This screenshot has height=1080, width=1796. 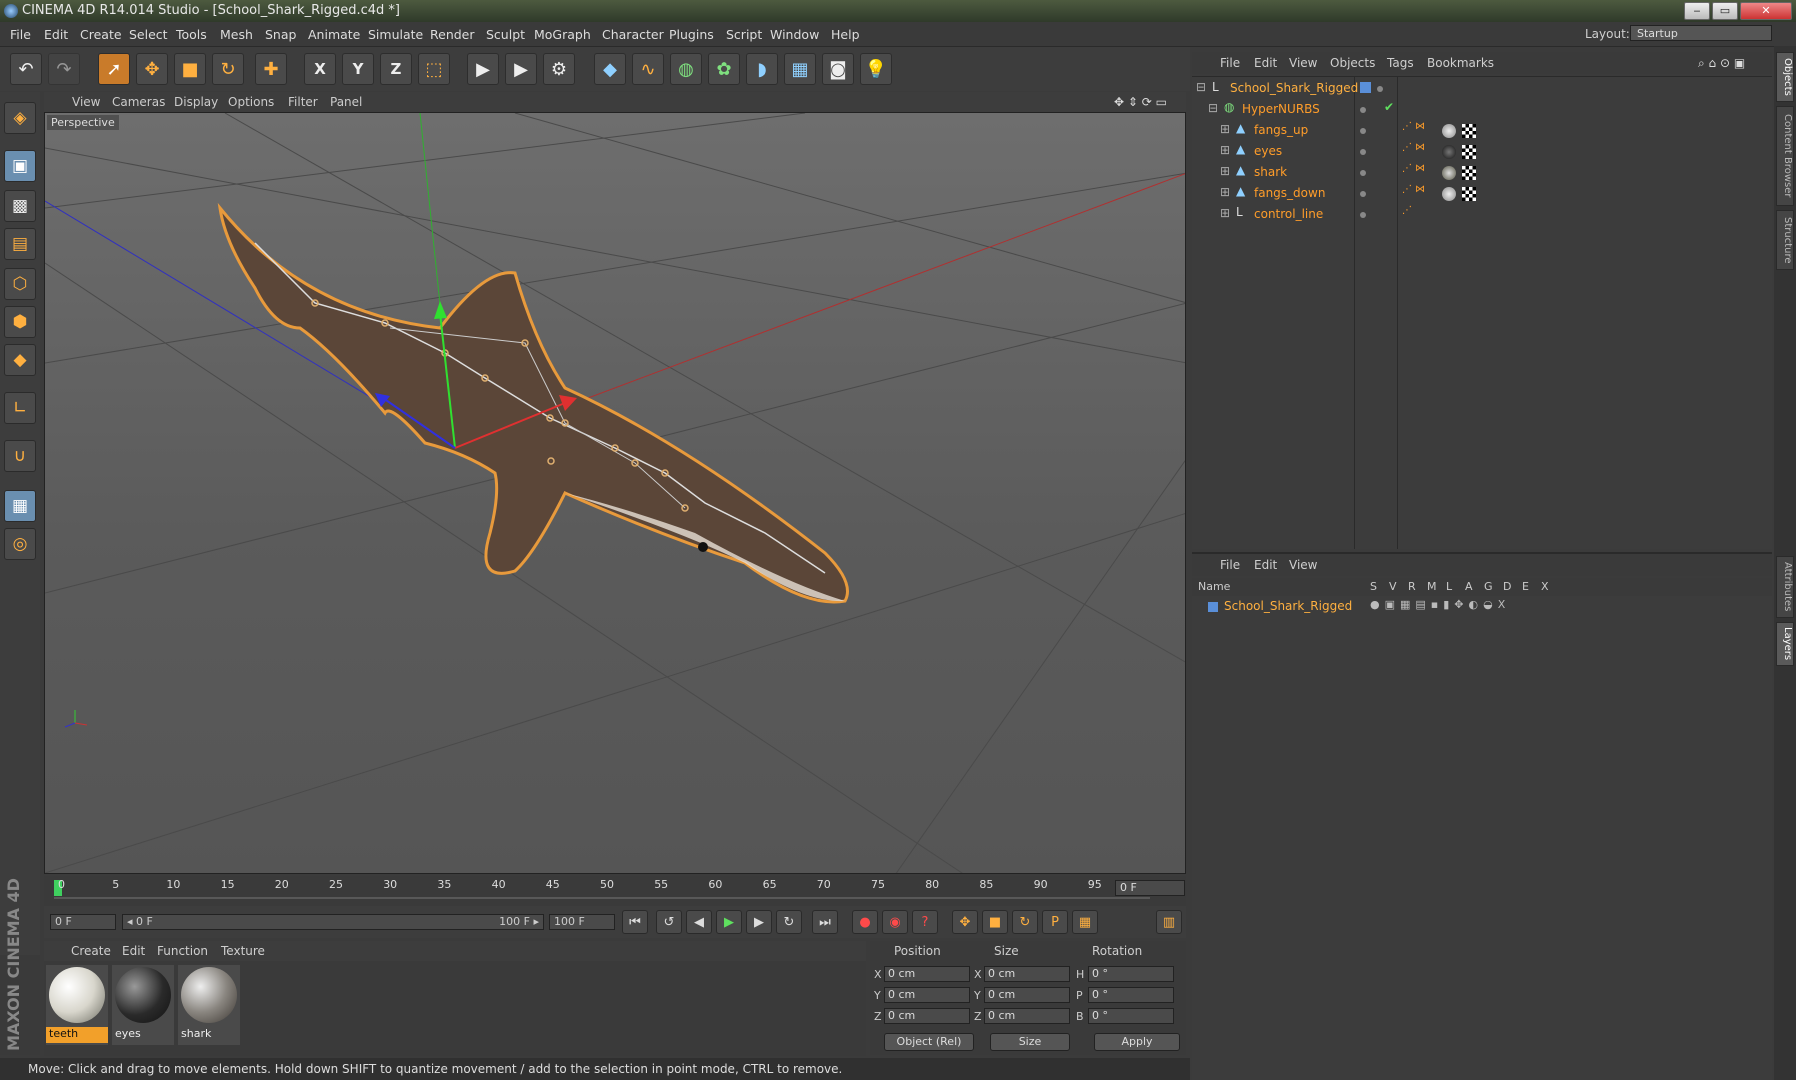 I want to click on object-row: ⊟ ◍ HyperNURBS ✔, so click(x=1482, y=110).